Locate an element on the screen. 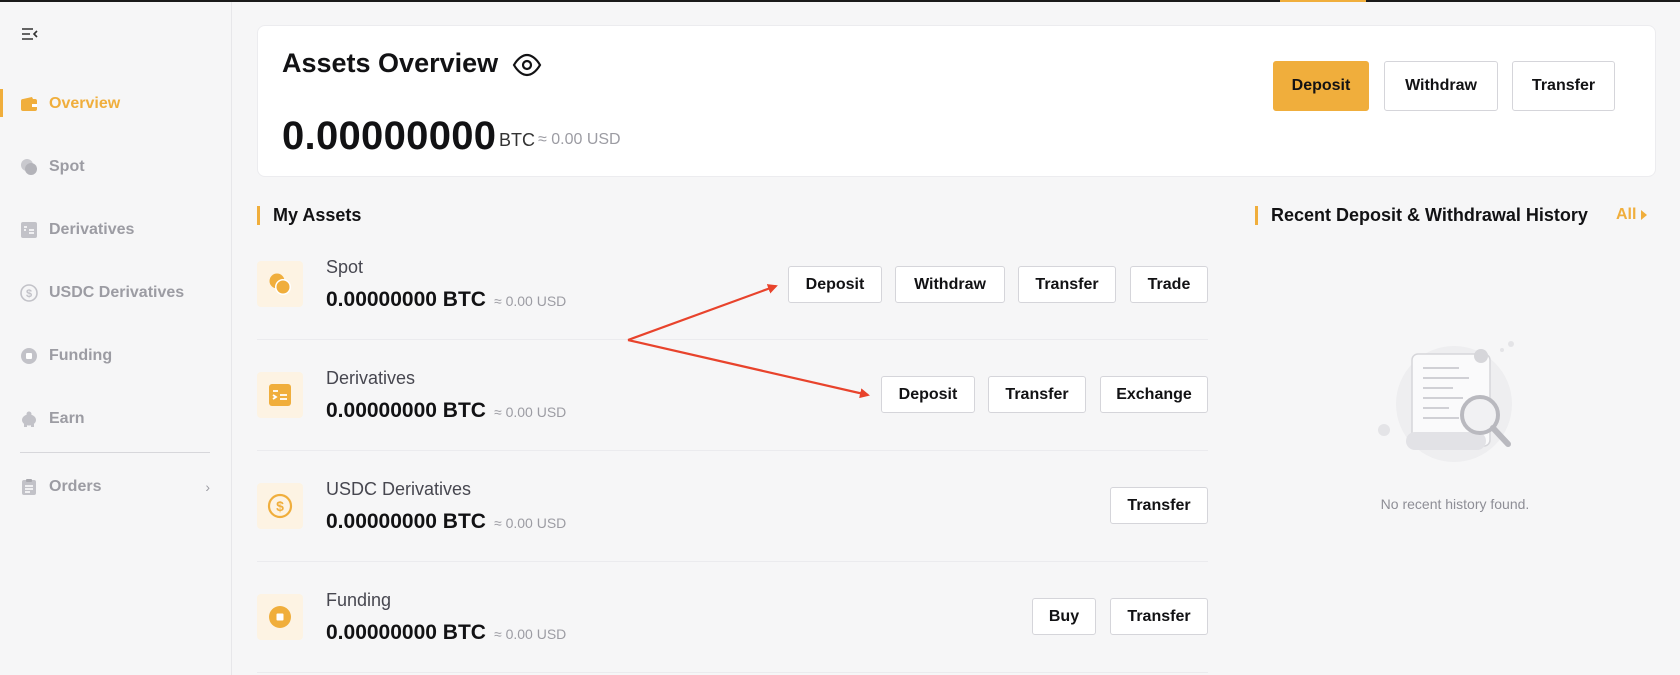 This screenshot has height=675, width=1680. history-all-link: All is located at coordinates (1632, 215).